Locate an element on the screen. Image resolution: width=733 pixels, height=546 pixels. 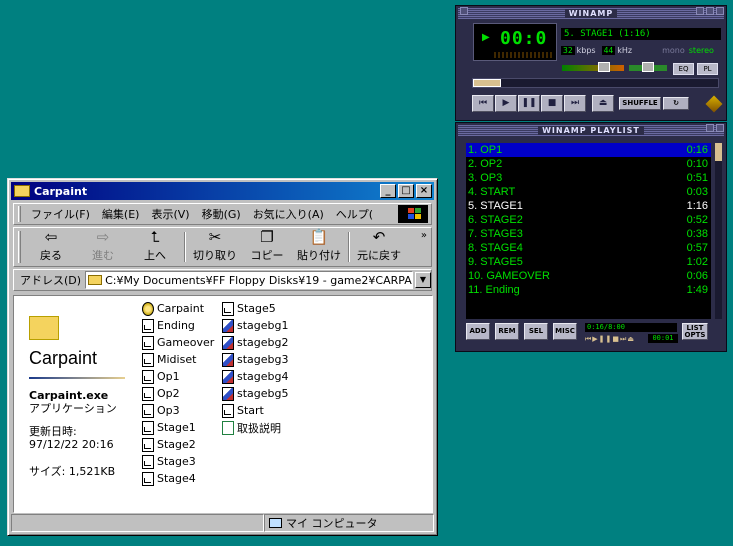
file-item: Stage4 is located at coordinates (178, 478).